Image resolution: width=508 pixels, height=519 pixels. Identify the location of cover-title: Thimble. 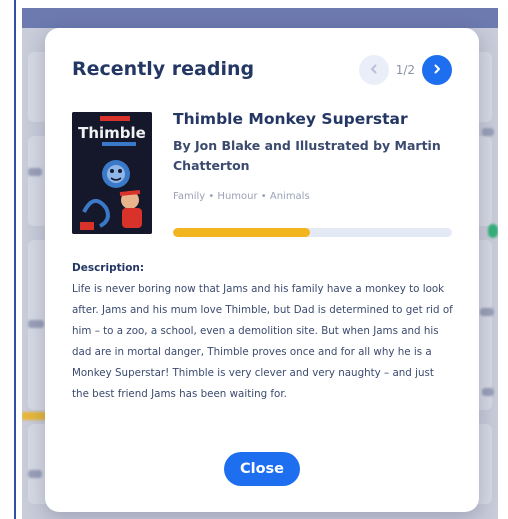
(112, 133).